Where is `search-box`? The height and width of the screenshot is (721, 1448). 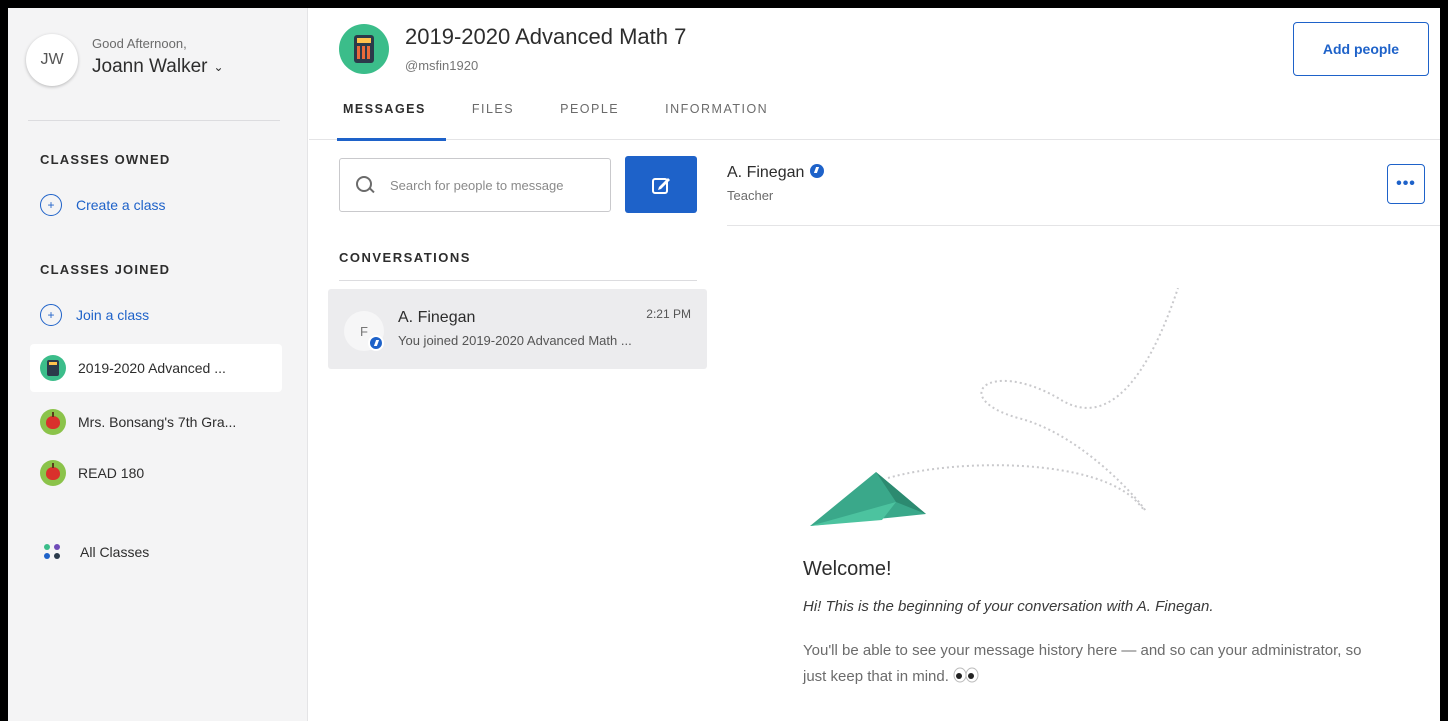
search-box is located at coordinates (475, 185).